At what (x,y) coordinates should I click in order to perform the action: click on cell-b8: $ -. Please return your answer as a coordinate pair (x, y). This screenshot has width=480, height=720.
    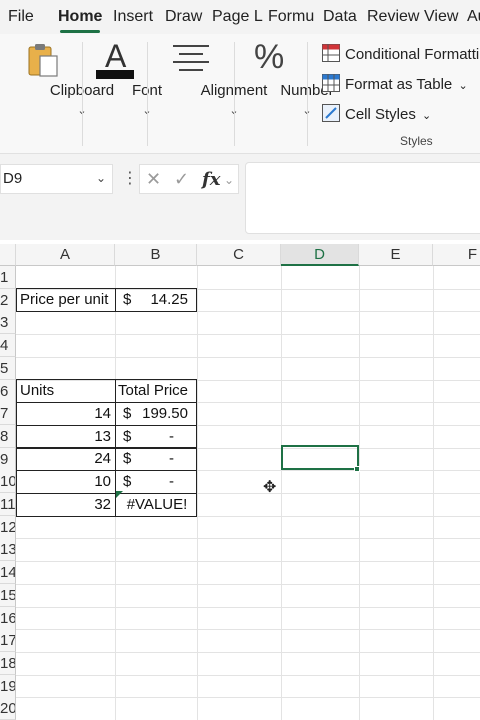
    Looking at the image, I should click on (156, 437).